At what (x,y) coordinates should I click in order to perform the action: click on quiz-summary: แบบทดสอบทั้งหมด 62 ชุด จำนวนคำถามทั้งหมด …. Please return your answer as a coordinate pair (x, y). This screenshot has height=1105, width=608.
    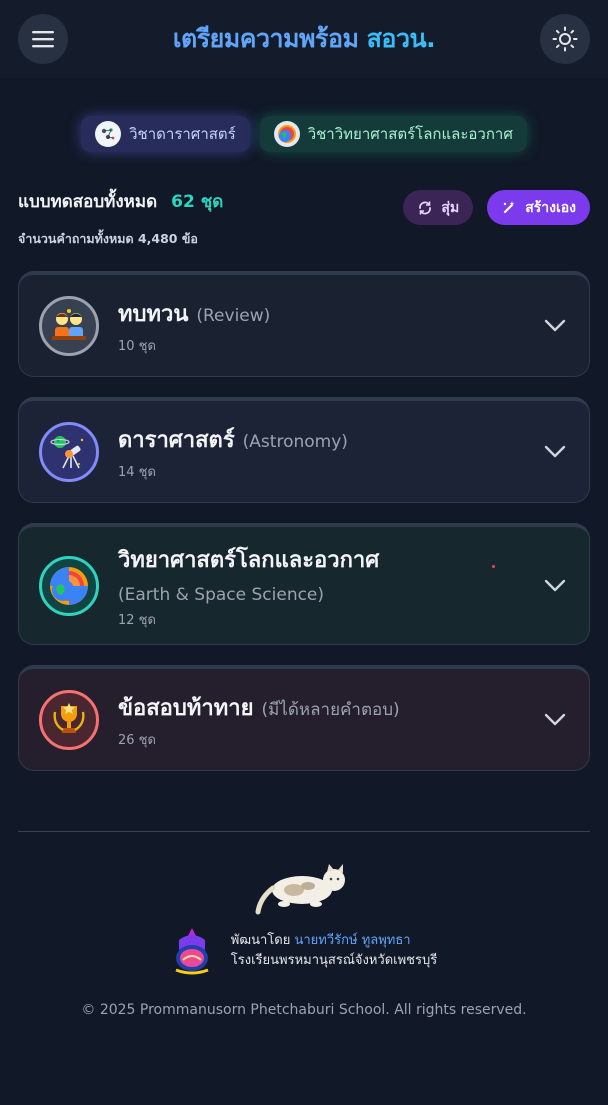
    Looking at the image, I should click on (304, 218).